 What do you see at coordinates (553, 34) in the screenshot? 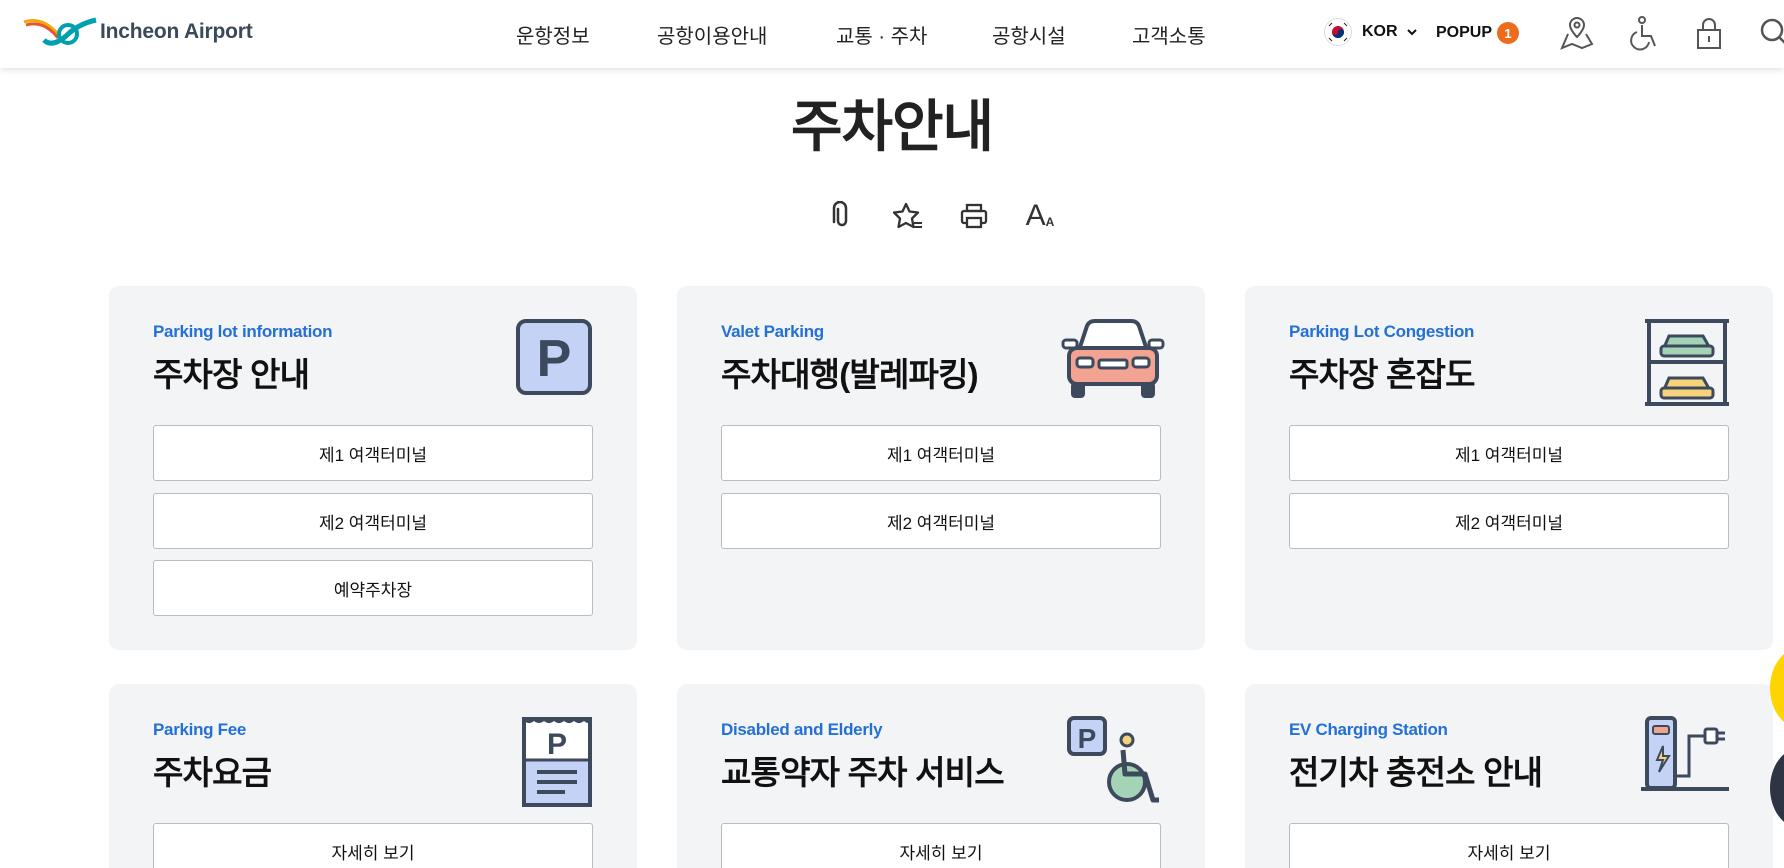
I see `nav-item-flight-info: 운항정보` at bounding box center [553, 34].